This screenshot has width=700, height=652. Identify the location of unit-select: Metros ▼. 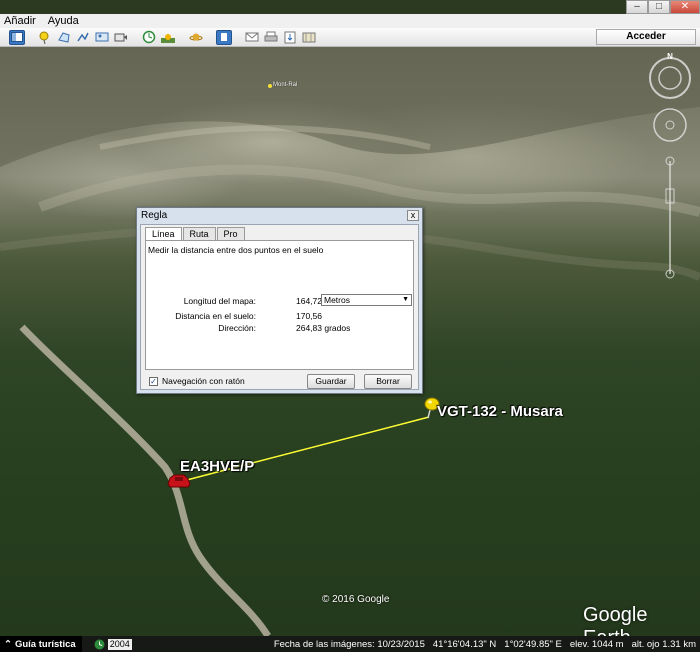
(366, 300).